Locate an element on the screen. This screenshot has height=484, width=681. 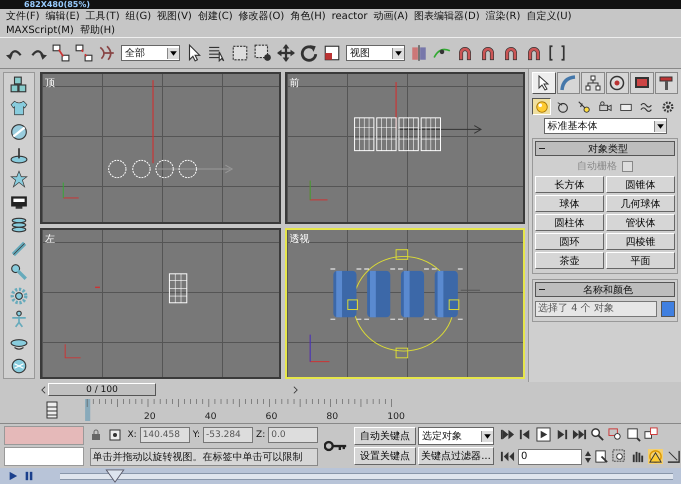
viewport-label: 左 is located at coordinates (50, 239).